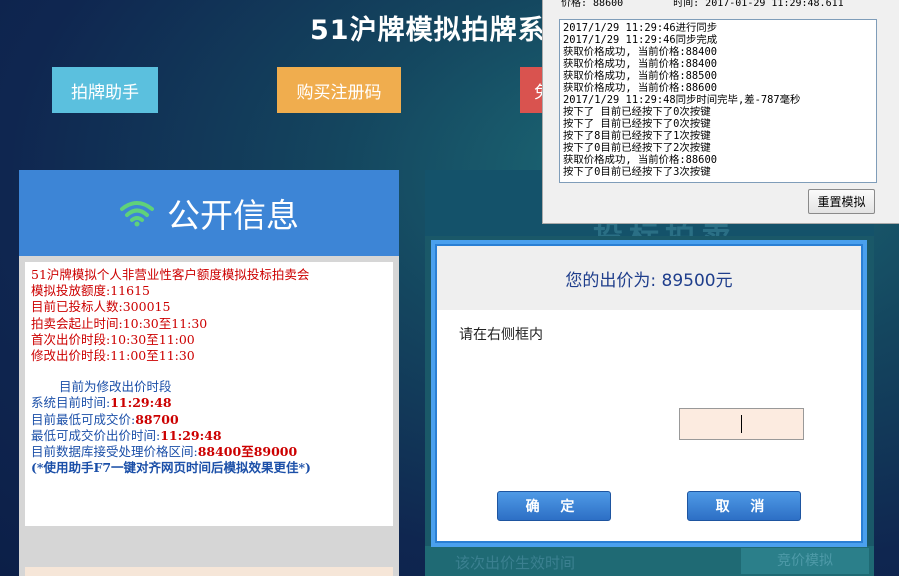  I want to click on min-price-time-line: 最低可成交价出价时间:11:29:48, so click(209, 436).